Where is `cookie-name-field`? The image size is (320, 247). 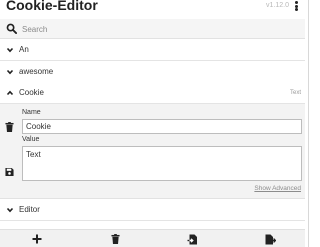
cookie-name-field is located at coordinates (162, 126).